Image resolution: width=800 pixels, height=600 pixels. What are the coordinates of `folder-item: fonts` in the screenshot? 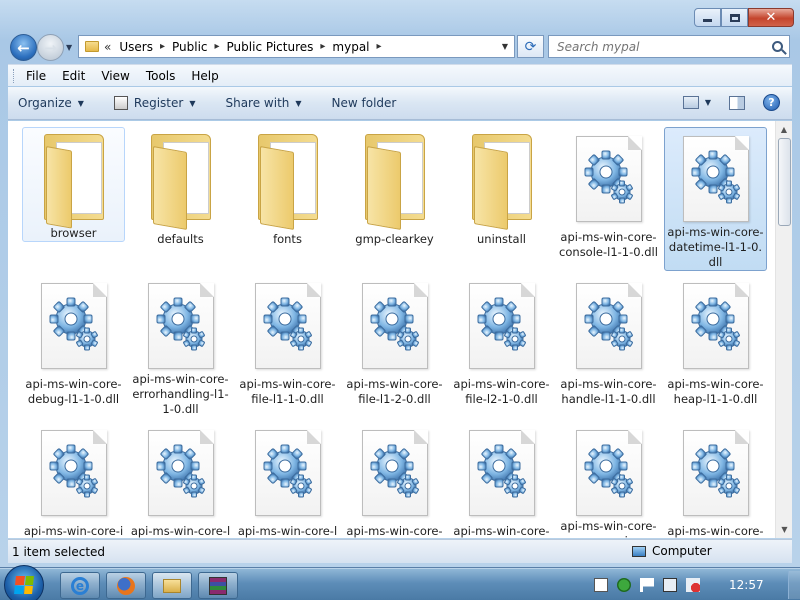 It's located at (287, 199).